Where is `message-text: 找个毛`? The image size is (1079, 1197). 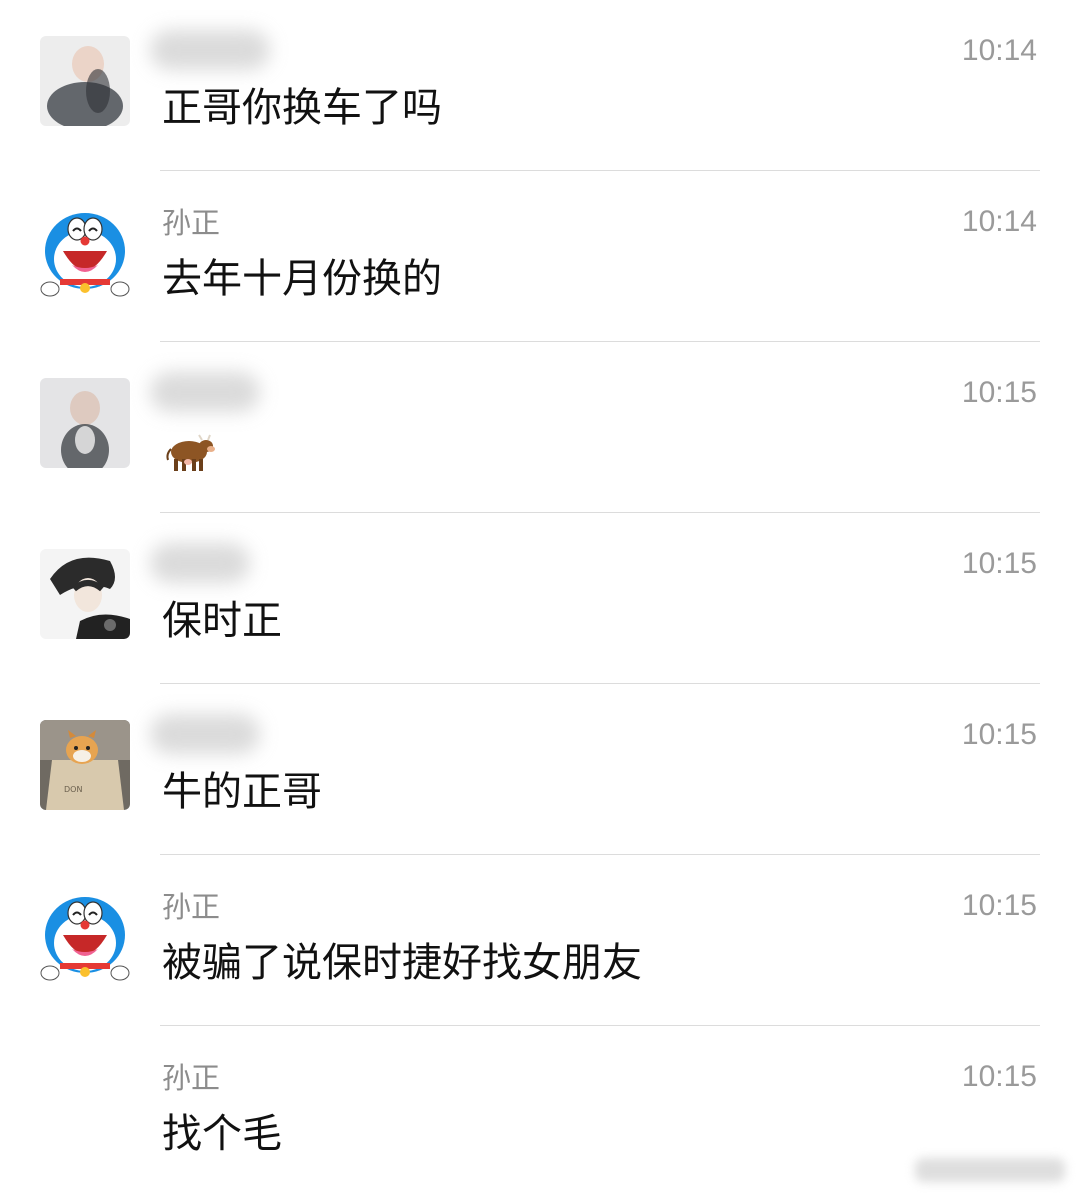 message-text: 找个毛 is located at coordinates (222, 1134).